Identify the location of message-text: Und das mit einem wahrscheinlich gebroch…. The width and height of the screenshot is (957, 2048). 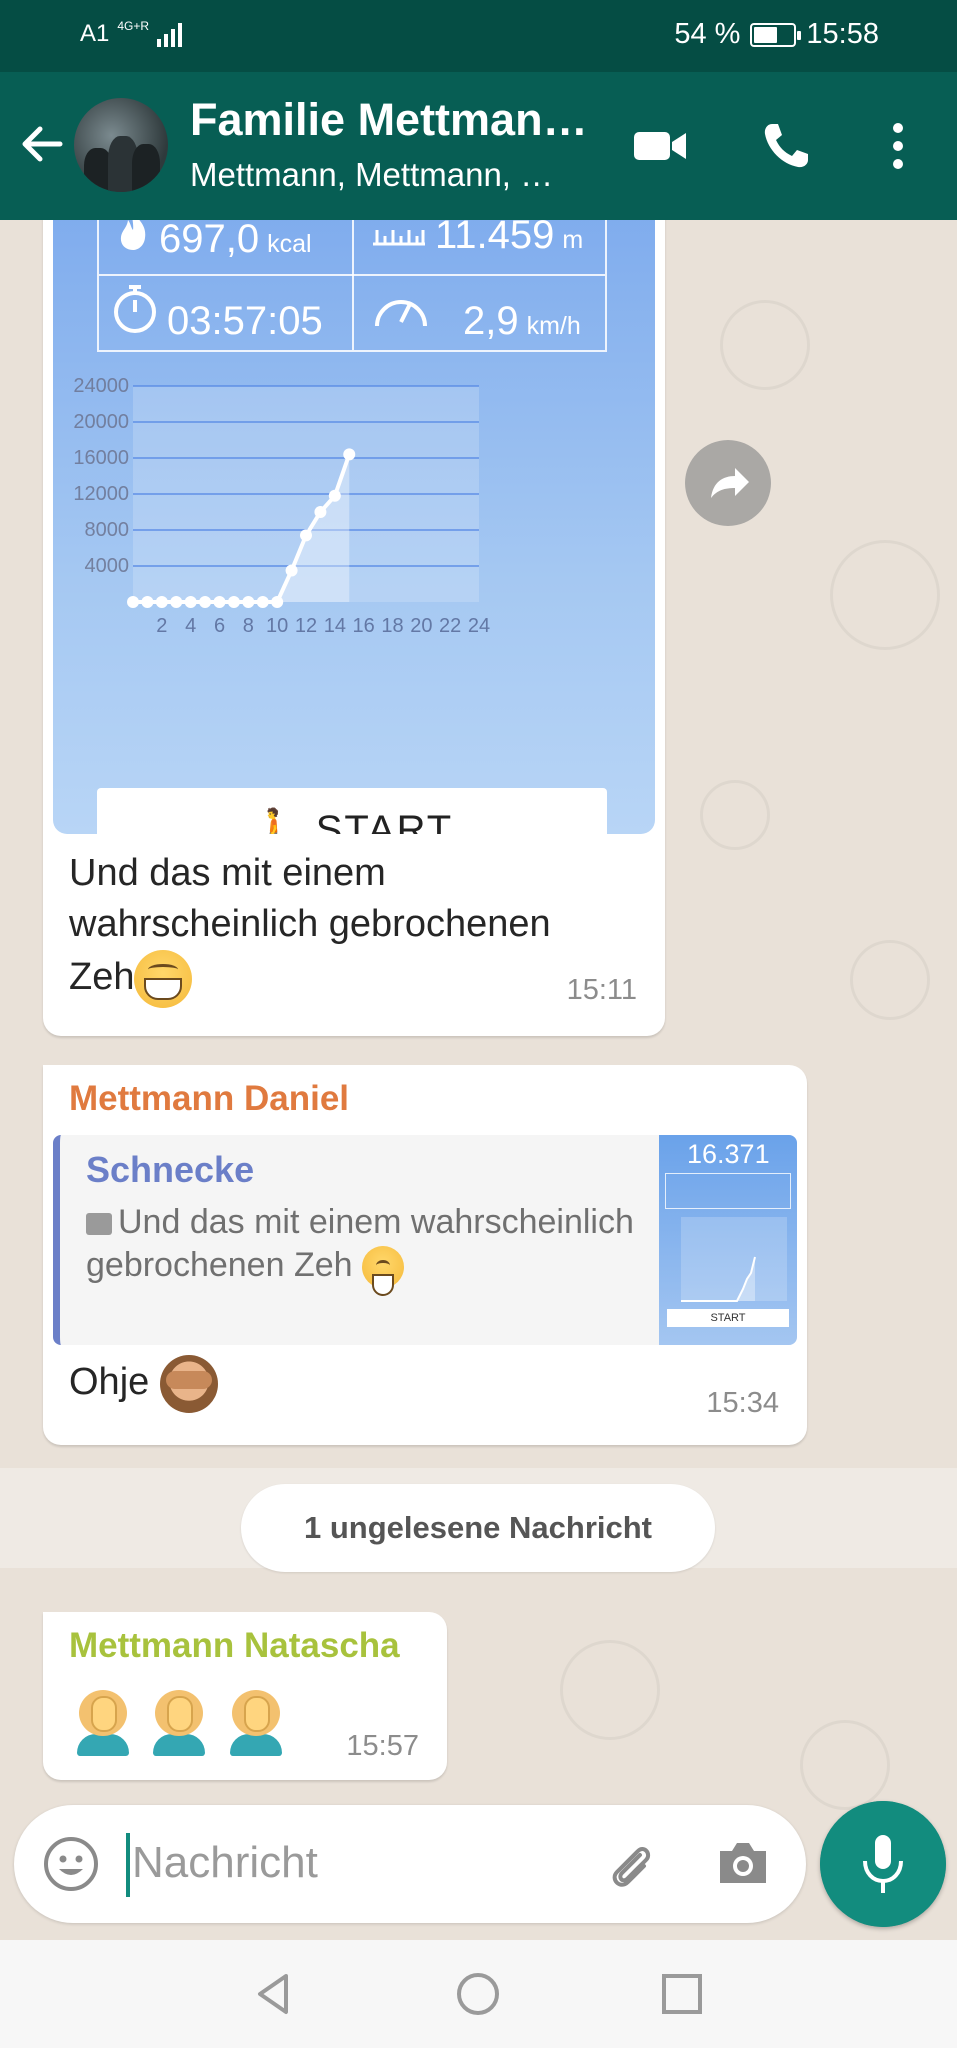
(310, 928).